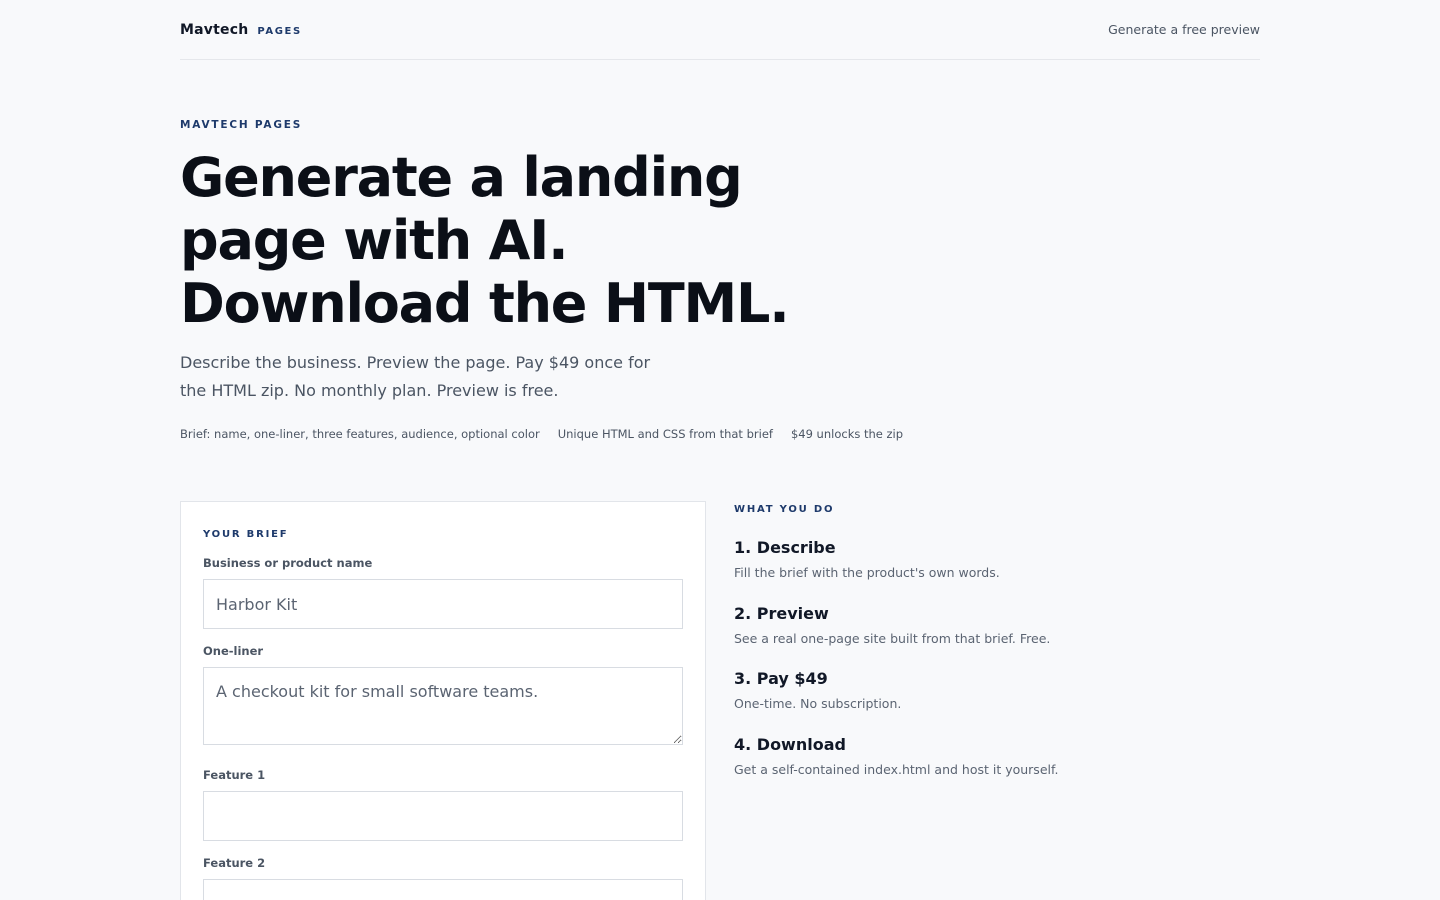 The height and width of the screenshot is (900, 1440). Describe the element at coordinates (279, 31) in the screenshot. I see `brand-tag: PAGES` at that location.